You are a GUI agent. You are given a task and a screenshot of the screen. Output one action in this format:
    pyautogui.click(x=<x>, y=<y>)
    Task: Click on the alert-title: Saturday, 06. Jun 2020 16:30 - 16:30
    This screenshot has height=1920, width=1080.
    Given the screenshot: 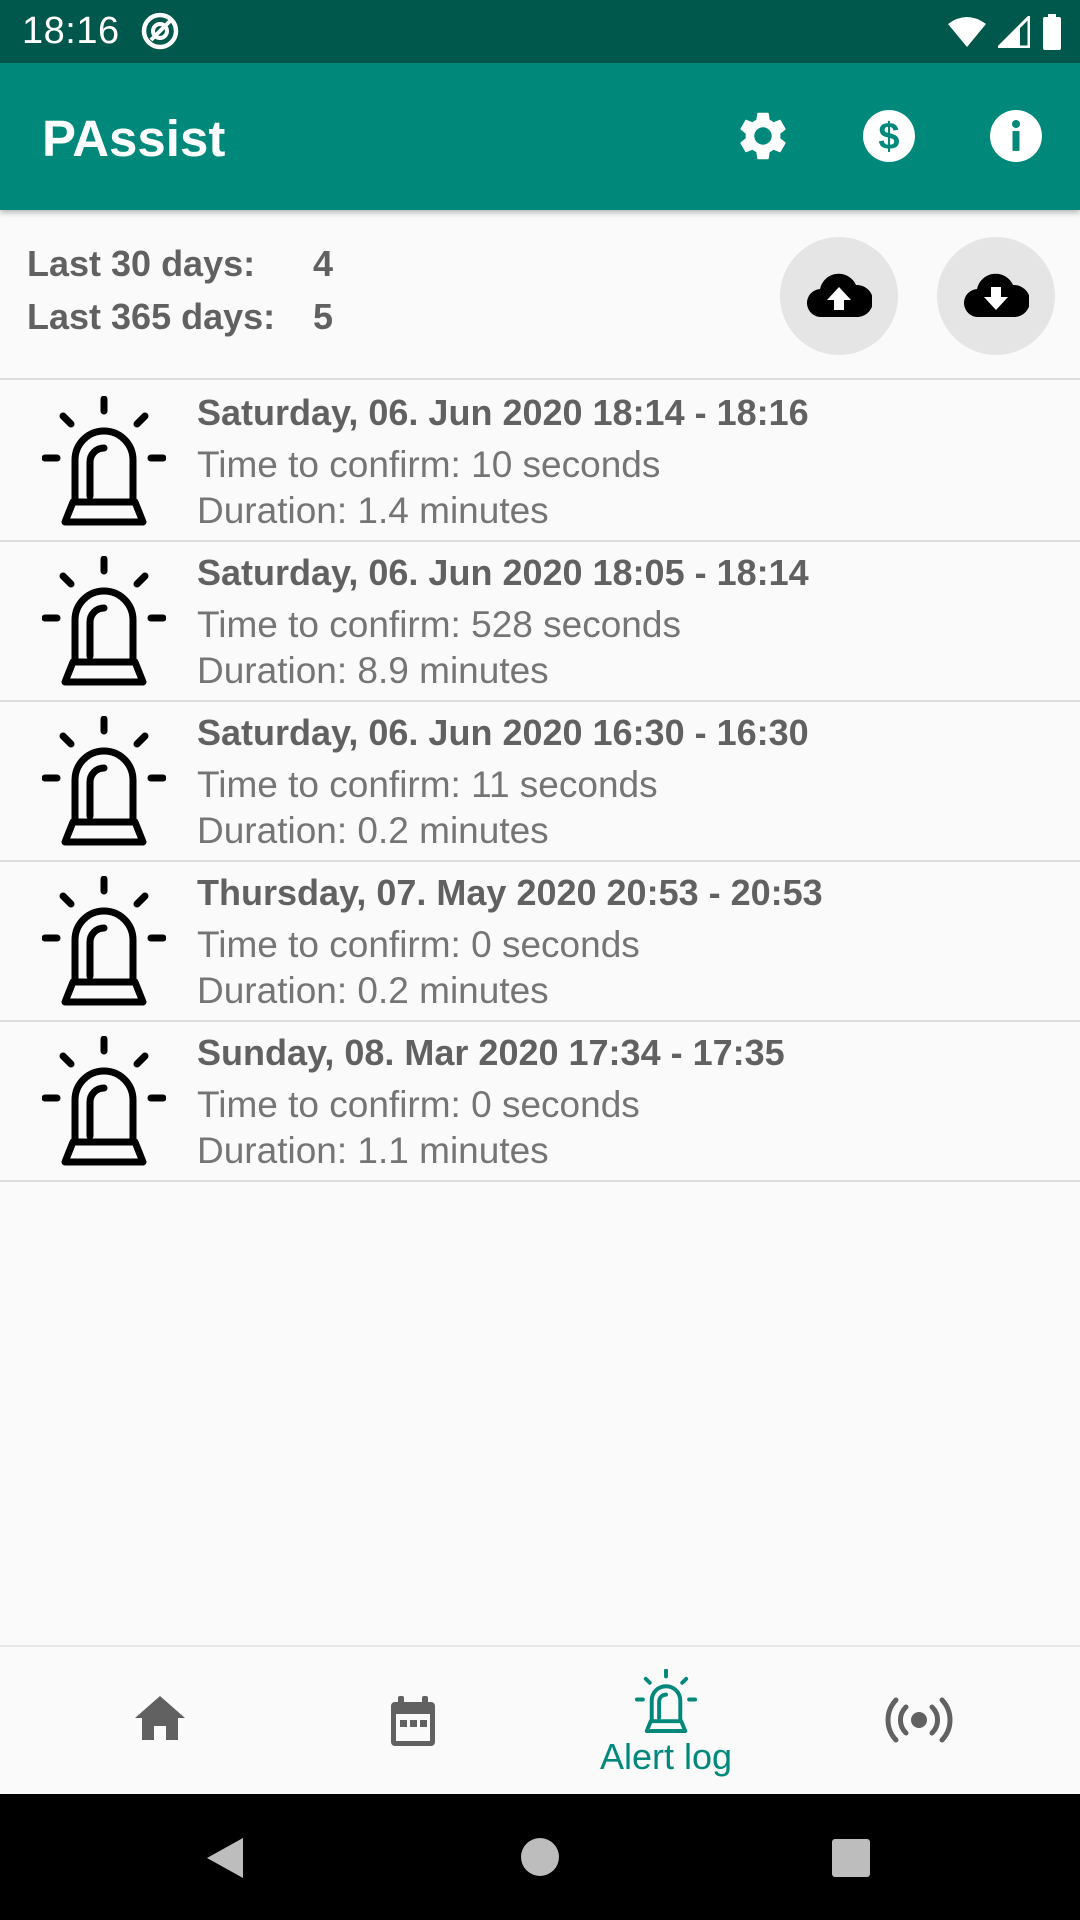 What is the action you would take?
    pyautogui.click(x=503, y=732)
    